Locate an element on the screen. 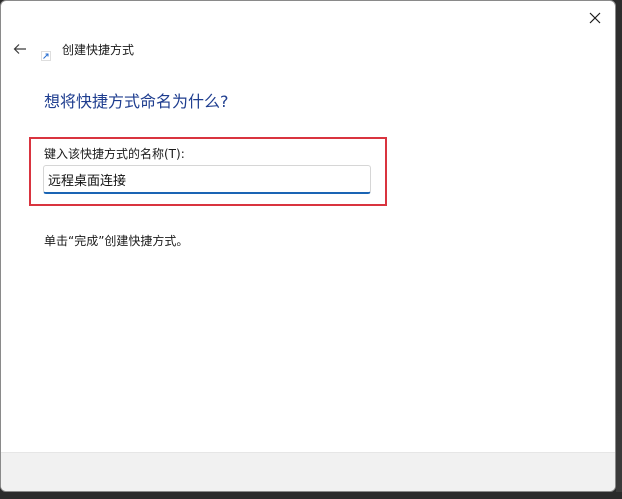 Image resolution: width=622 pixels, height=499 pixels. finish-hint: 单击“完成”创建快捷方式。 is located at coordinates (116, 241).